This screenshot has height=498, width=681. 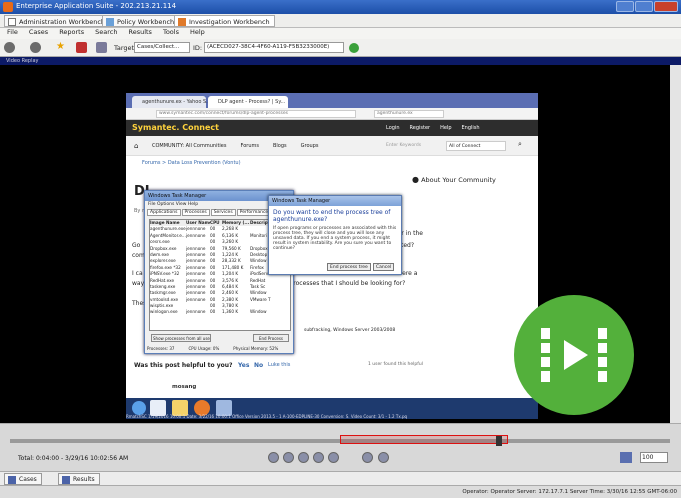 What do you see at coordinates (349, 330) in the screenshot?
I see `tag-link: subfracking, Windows Server 2003/2008` at bounding box center [349, 330].